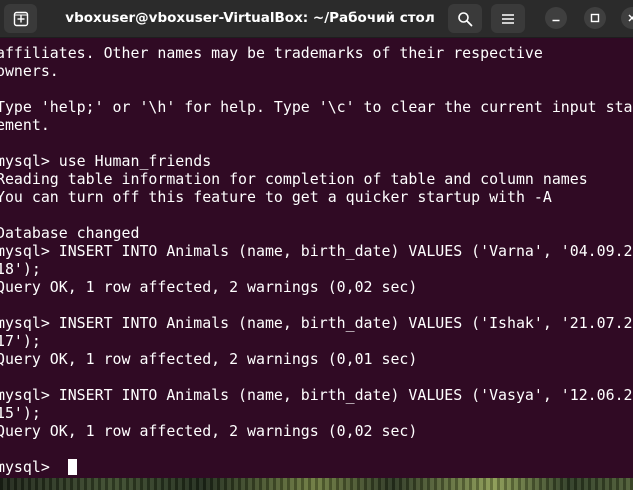  What do you see at coordinates (20, 341) in the screenshot?
I see `terminal-line: 17');` at bounding box center [20, 341].